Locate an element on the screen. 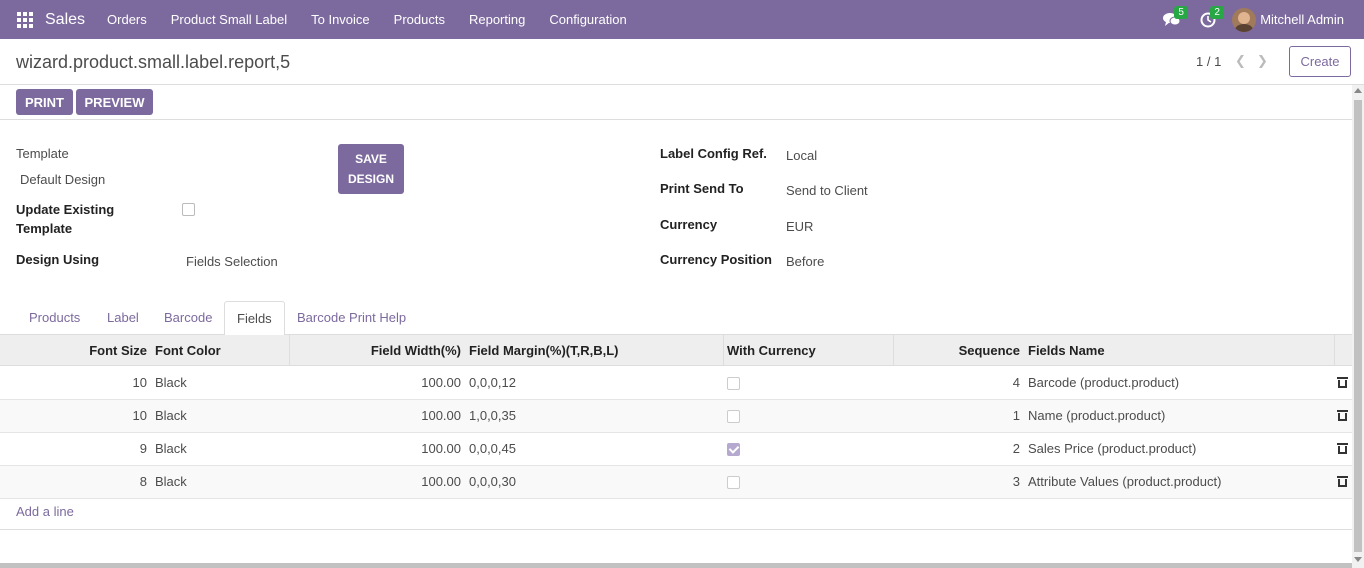  menu-item-products: Products is located at coordinates (419, 19).